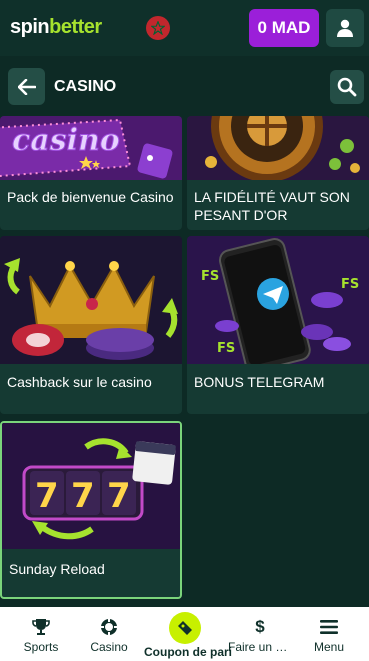  I want to click on roulette-image, so click(278, 148).